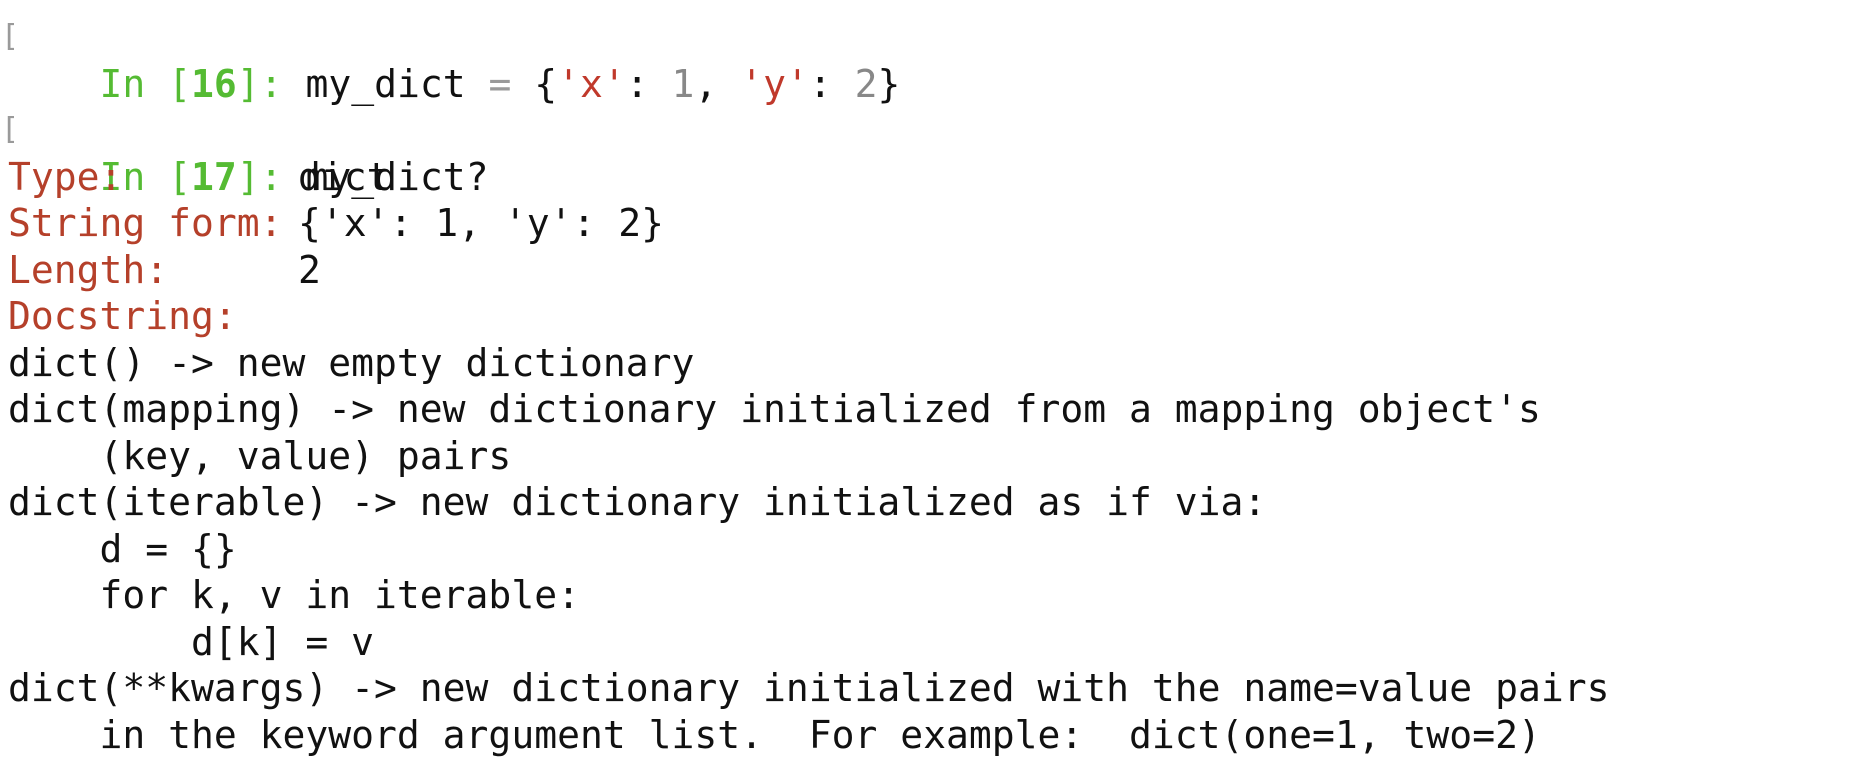 This screenshot has height=784, width=1864. What do you see at coordinates (351, 362) in the screenshot?
I see `docstring-line: dict() -> new empty dictionary` at bounding box center [351, 362].